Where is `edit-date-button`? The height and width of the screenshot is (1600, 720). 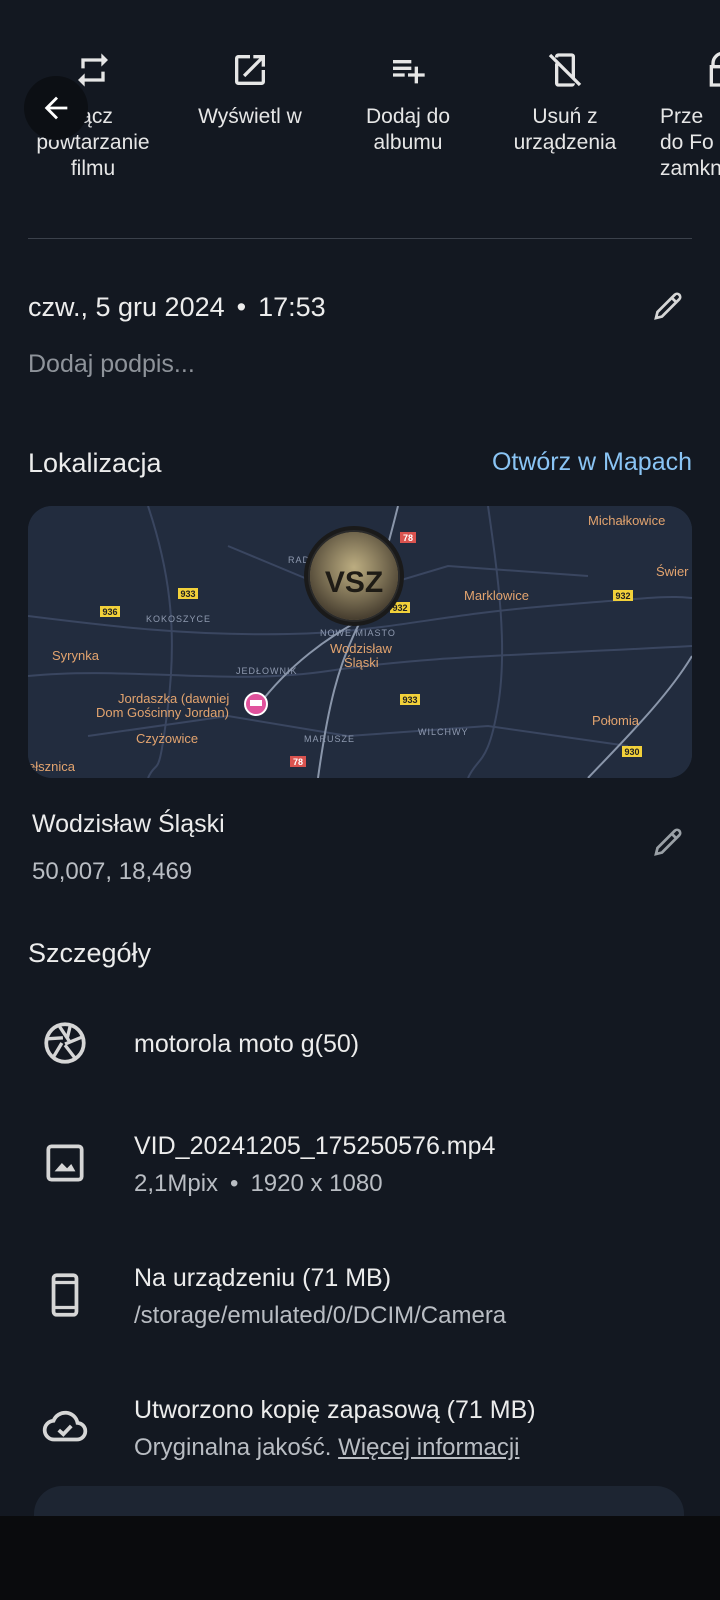
edit-date-button is located at coordinates (670, 308).